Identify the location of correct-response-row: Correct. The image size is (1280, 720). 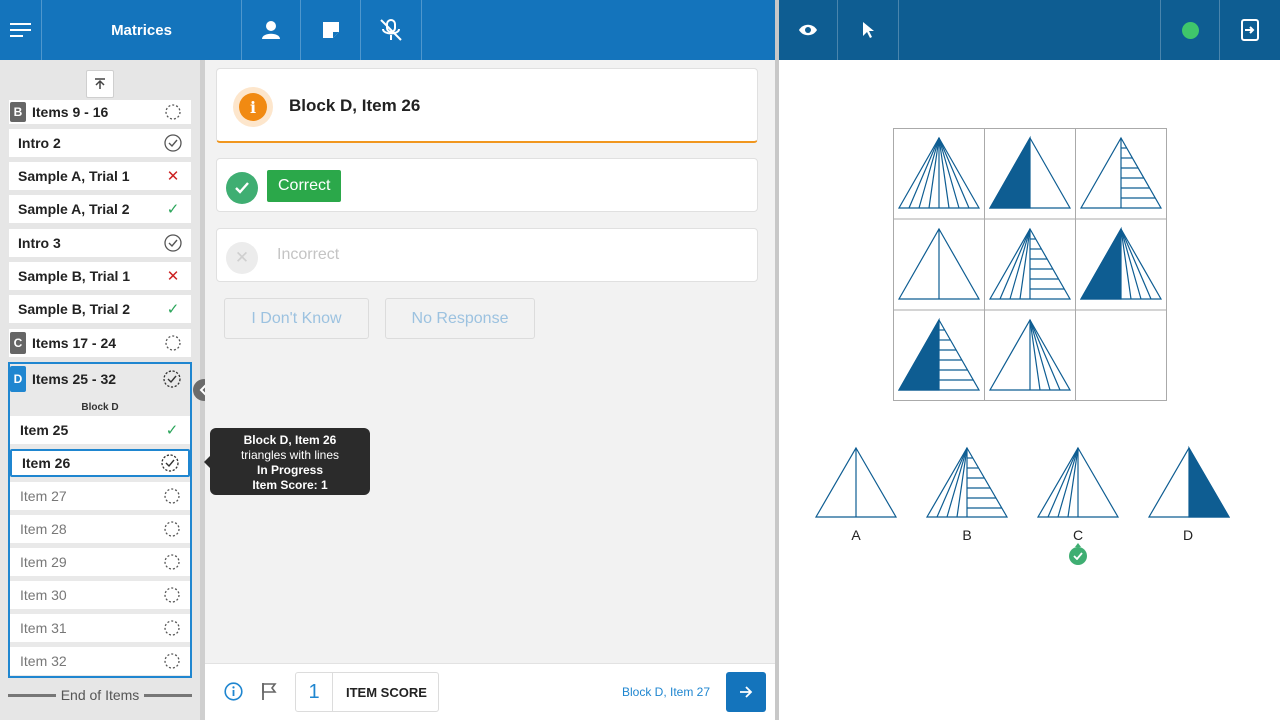
(487, 185).